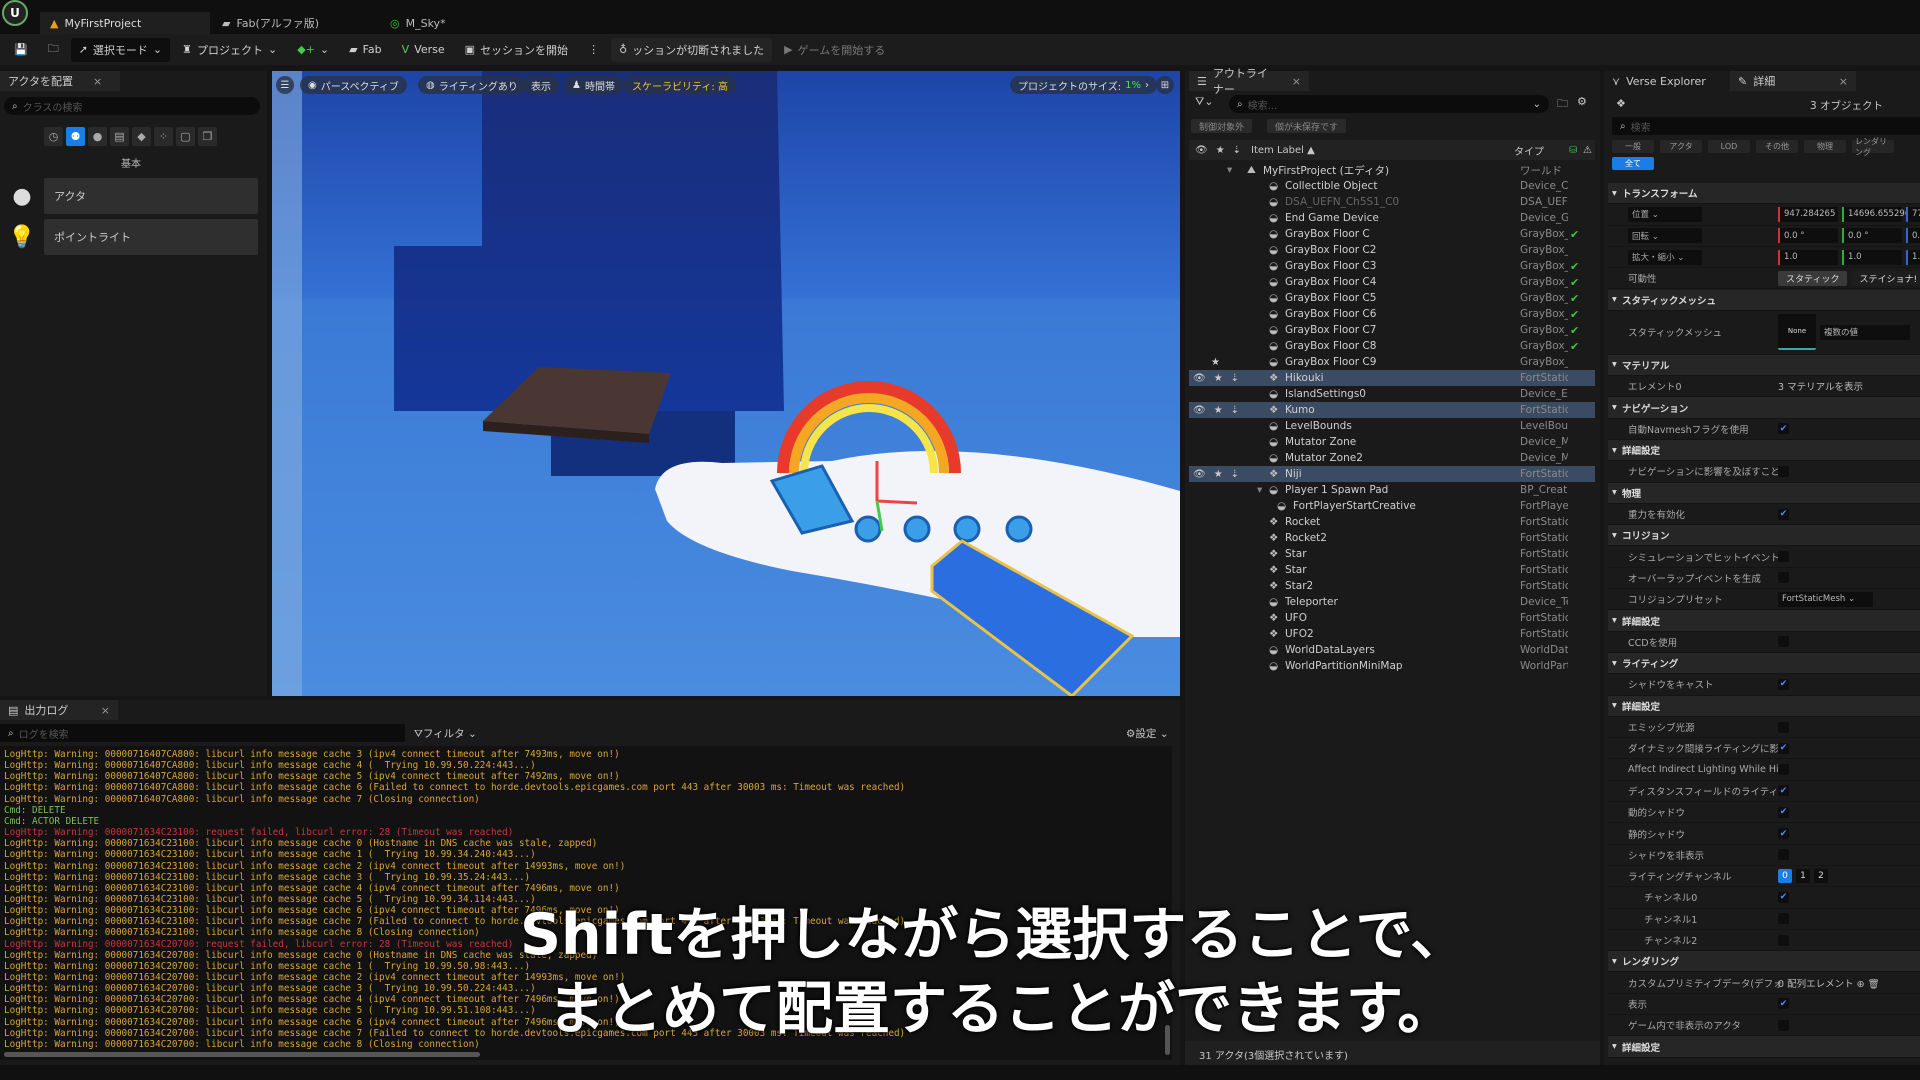 The height and width of the screenshot is (1080, 1920). What do you see at coordinates (229, 50) in the screenshot?
I see `project-dropdown: ♜ プロジェクト ⌄` at bounding box center [229, 50].